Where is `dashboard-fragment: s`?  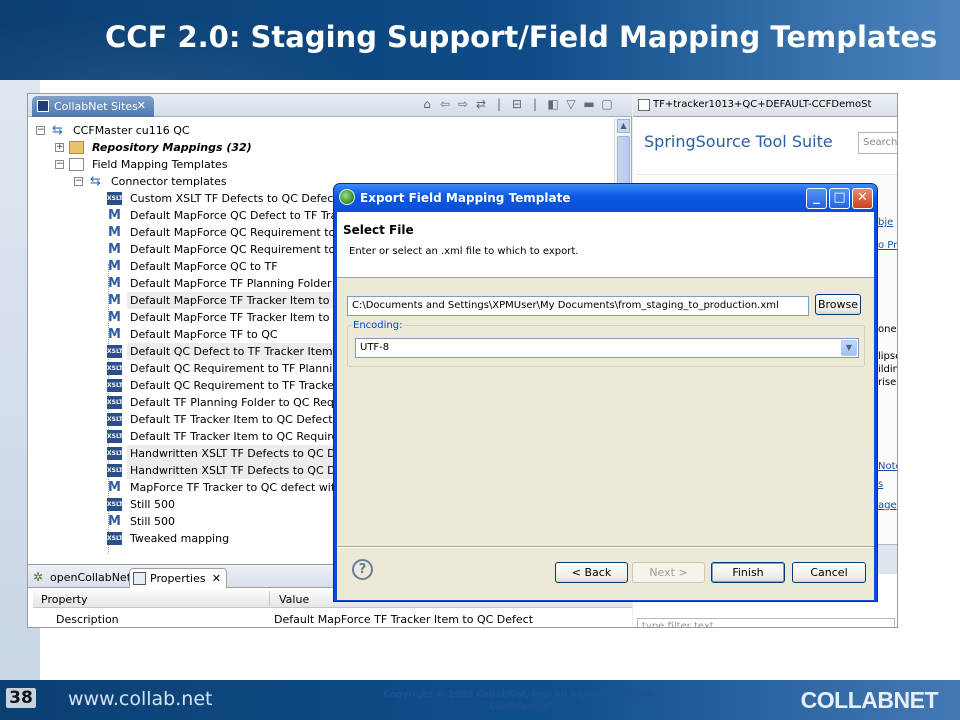 dashboard-fragment: s is located at coordinates (880, 484).